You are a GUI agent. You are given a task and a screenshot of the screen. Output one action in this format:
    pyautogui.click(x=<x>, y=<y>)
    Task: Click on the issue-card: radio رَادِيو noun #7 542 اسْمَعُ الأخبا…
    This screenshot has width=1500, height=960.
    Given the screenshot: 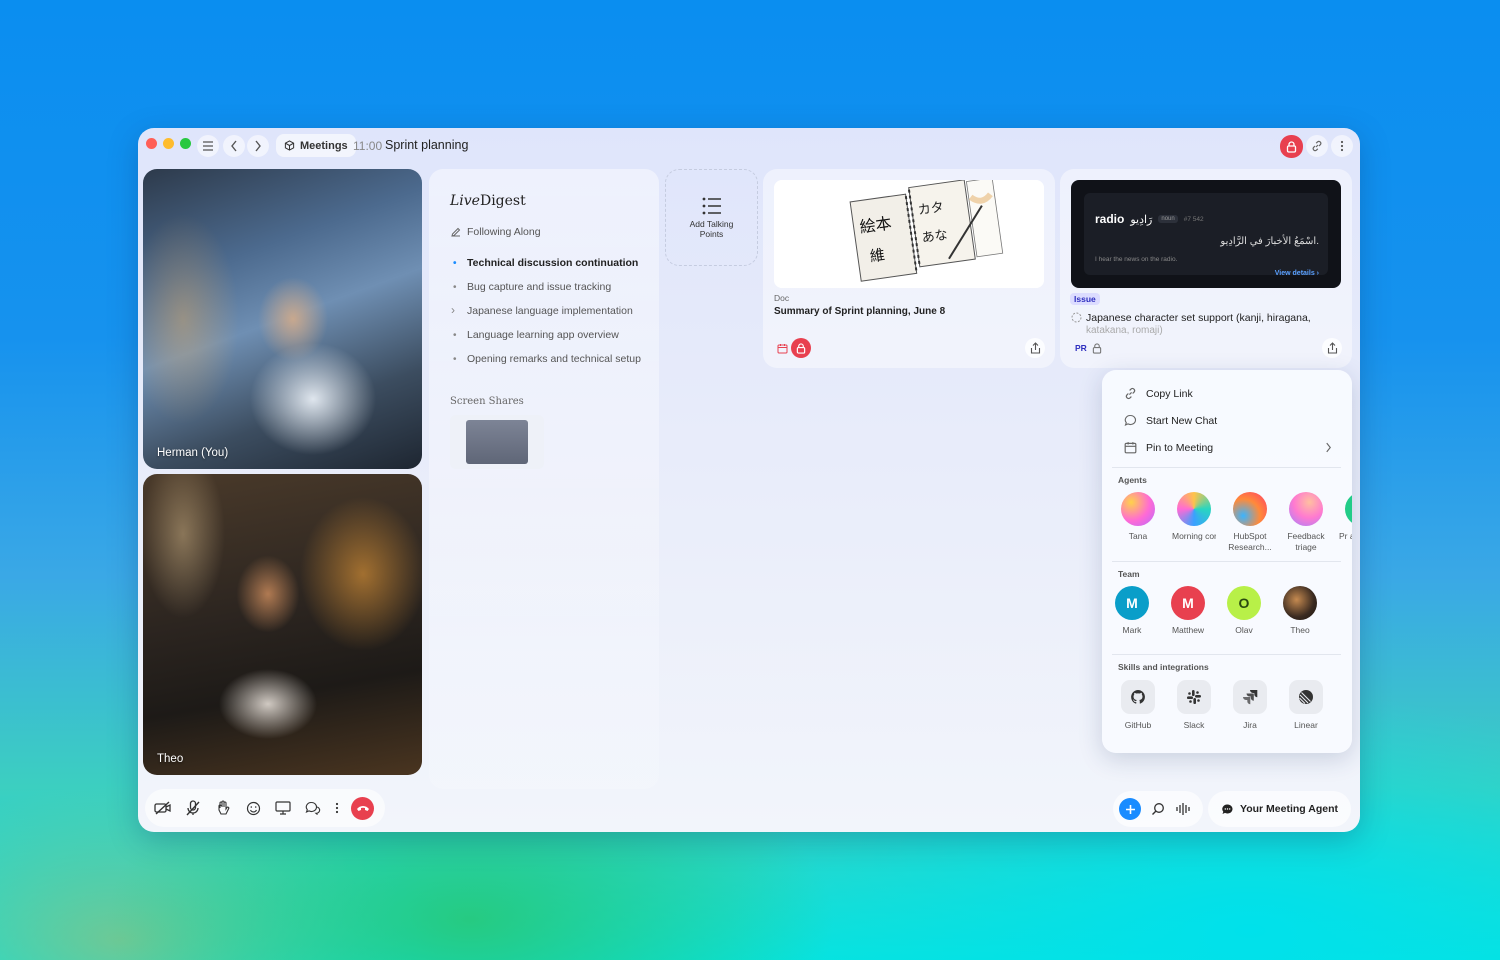 What is the action you would take?
    pyautogui.click(x=1206, y=268)
    